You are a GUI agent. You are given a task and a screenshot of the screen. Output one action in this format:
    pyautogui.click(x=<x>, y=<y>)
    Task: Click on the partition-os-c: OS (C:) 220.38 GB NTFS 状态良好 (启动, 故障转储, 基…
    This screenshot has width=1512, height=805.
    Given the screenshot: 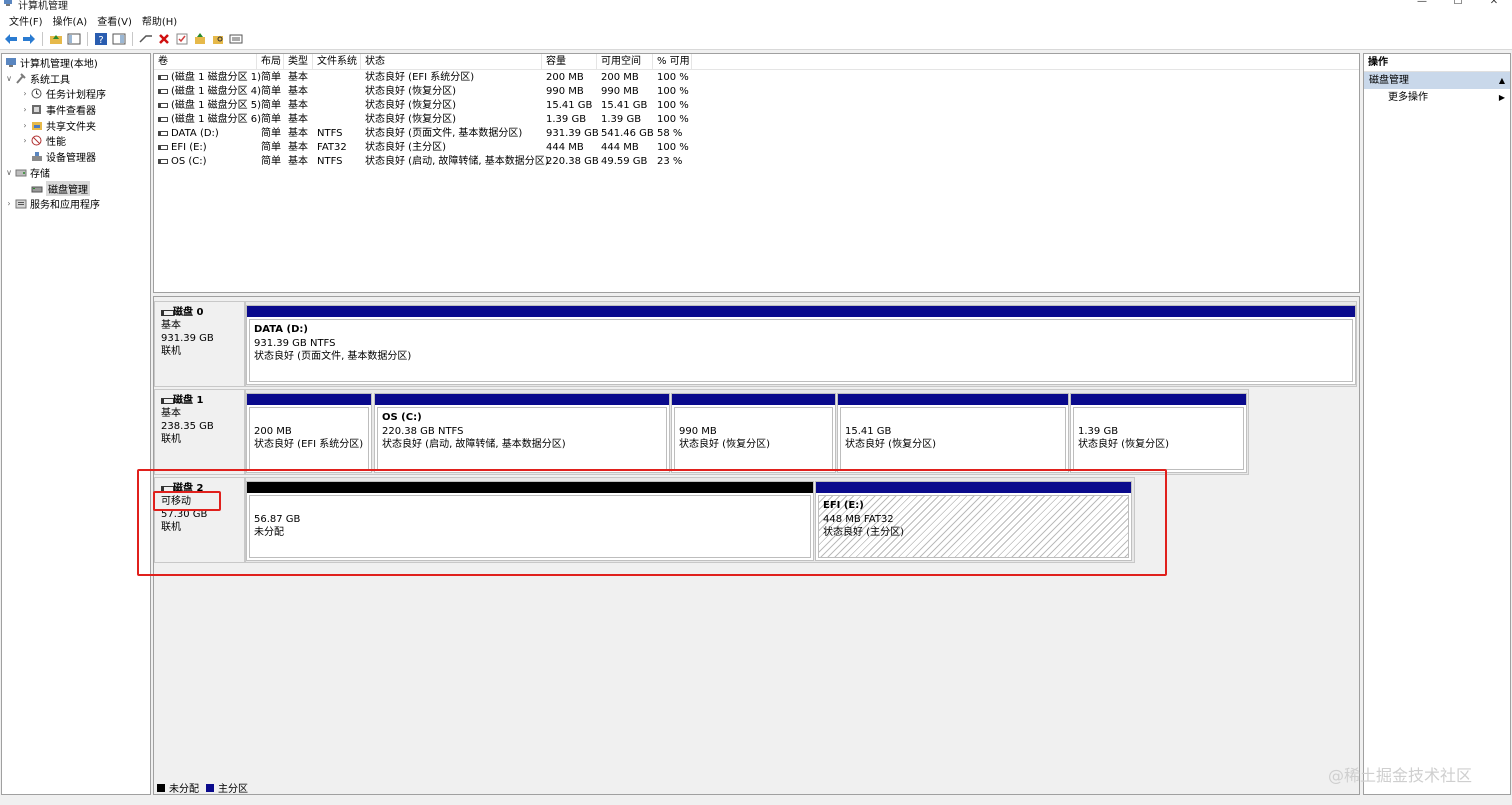 What is the action you would take?
    pyautogui.click(x=522, y=433)
    